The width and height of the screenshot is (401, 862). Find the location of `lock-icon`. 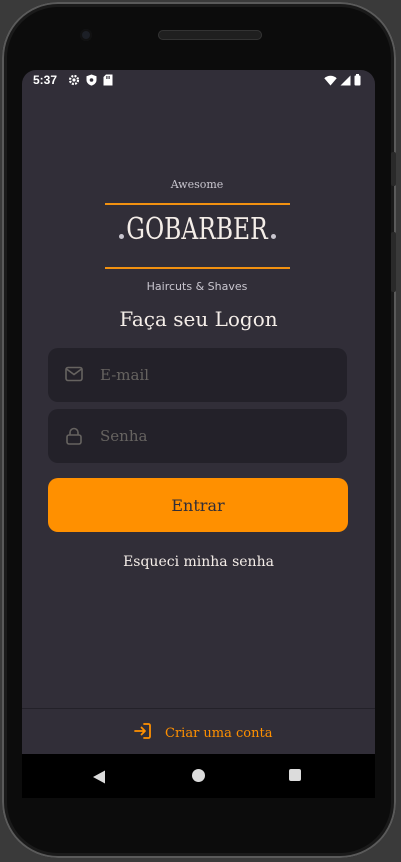

lock-icon is located at coordinates (74, 438).